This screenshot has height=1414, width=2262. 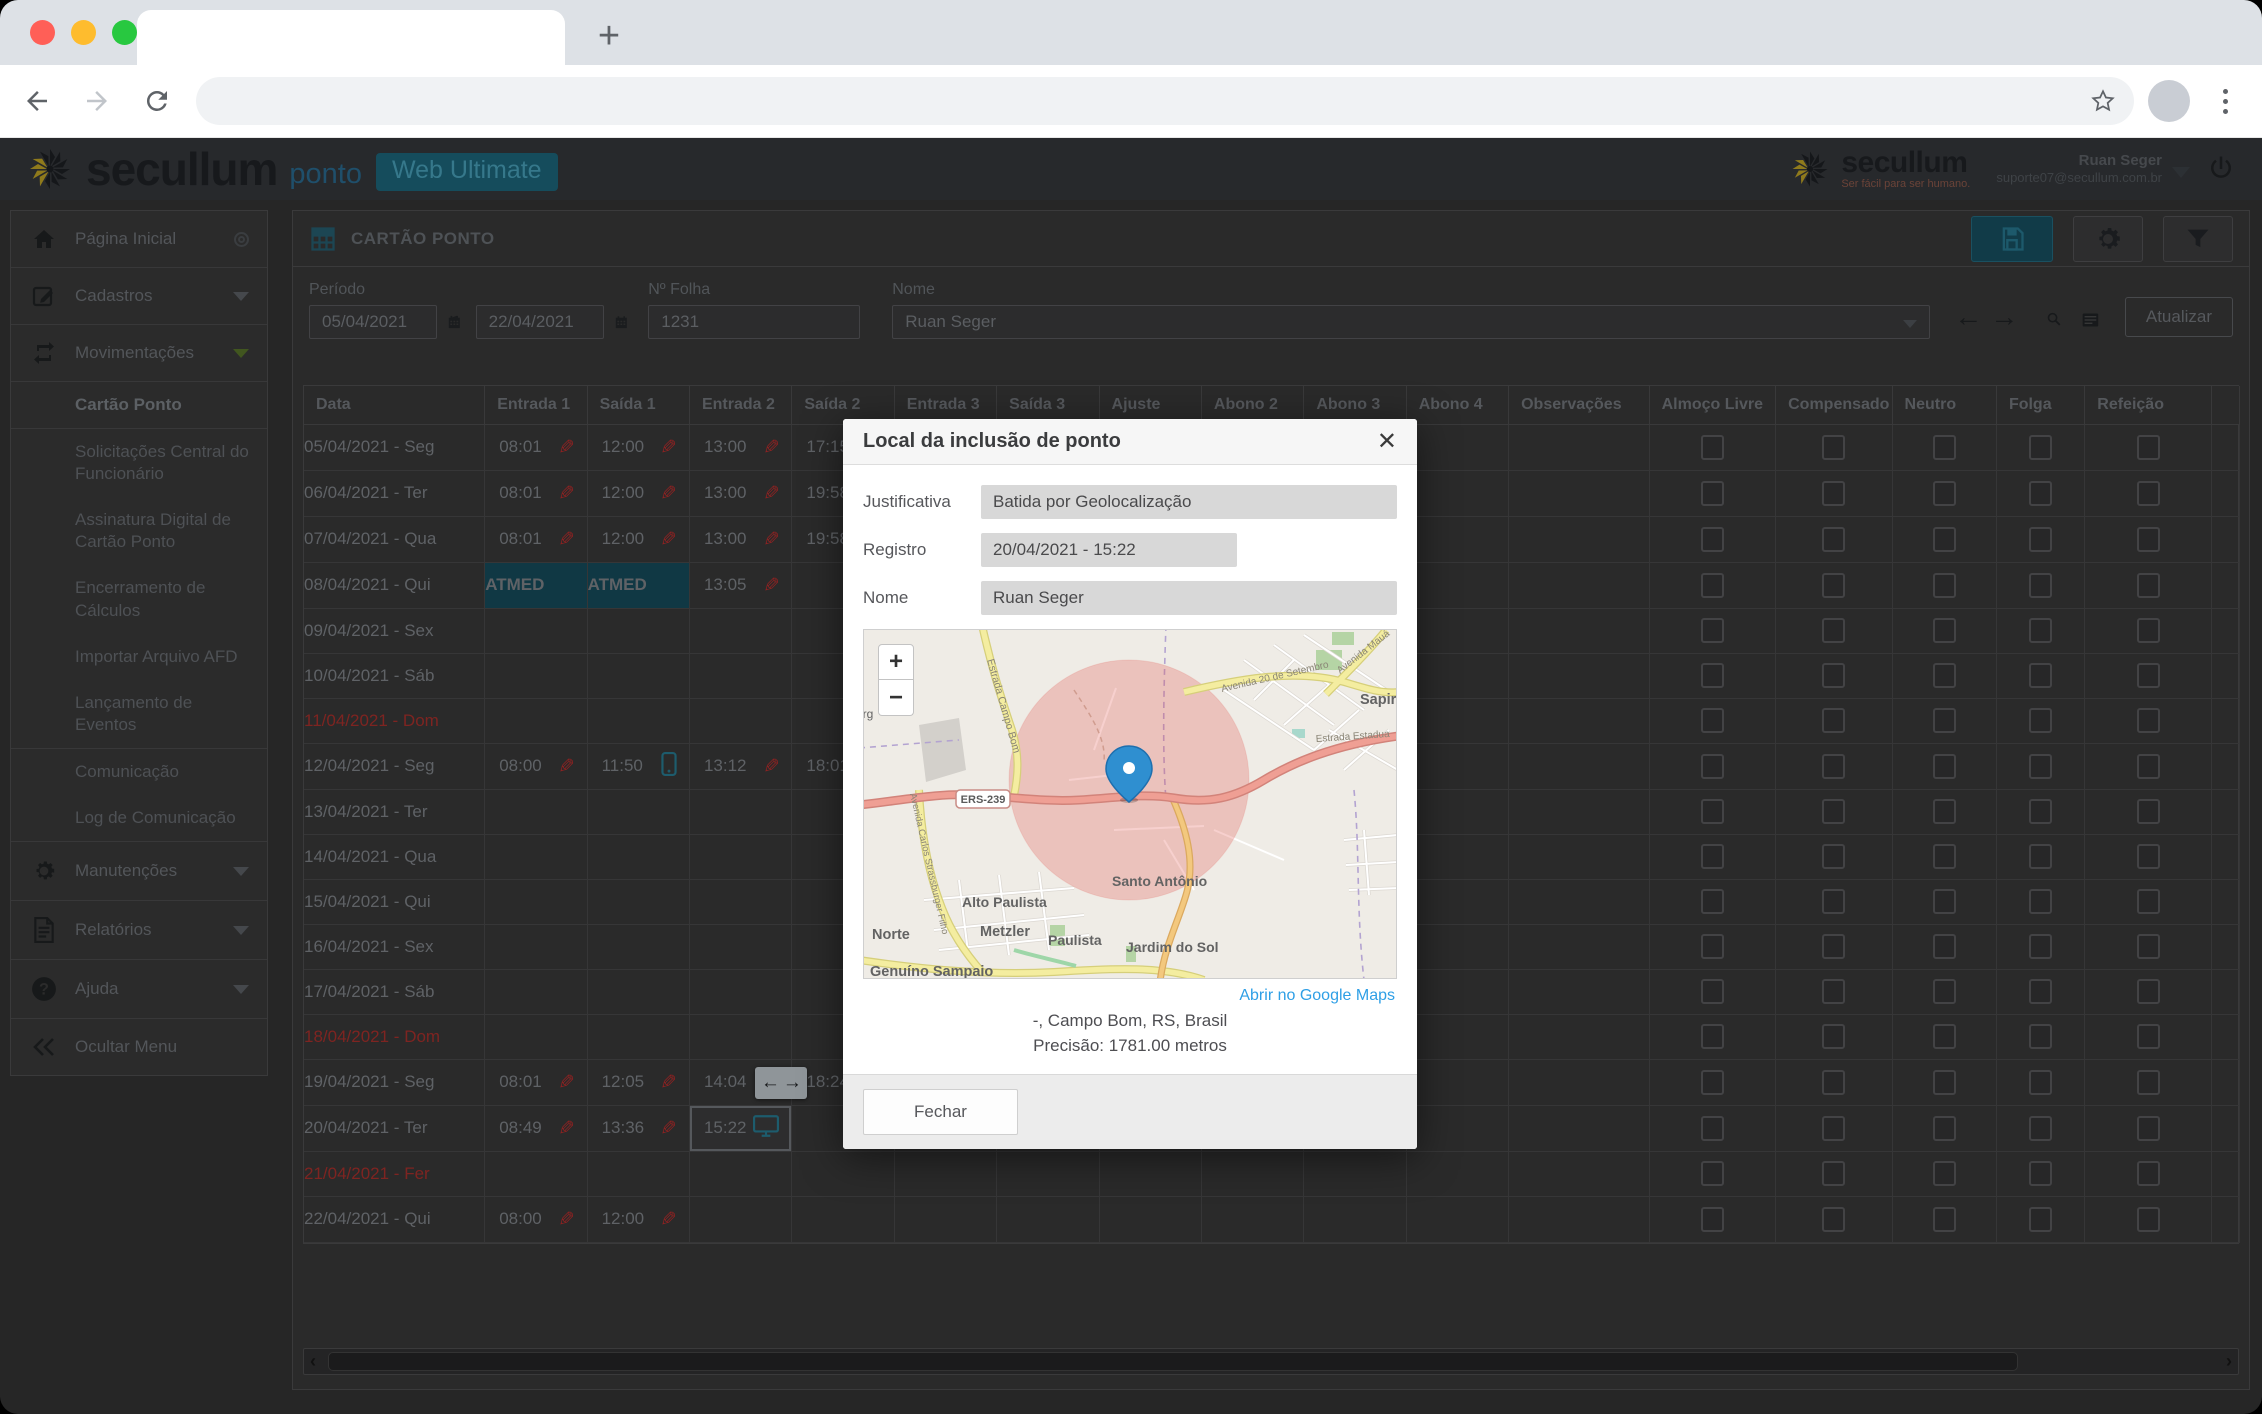 I want to click on user-menu-caret-icon, so click(x=2181, y=172).